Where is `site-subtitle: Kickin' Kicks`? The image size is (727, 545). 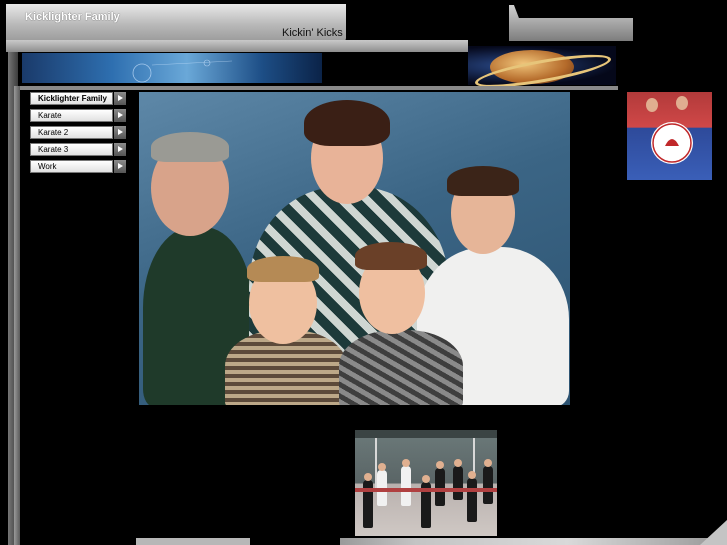
site-subtitle: Kickin' Kicks is located at coordinates (312, 33).